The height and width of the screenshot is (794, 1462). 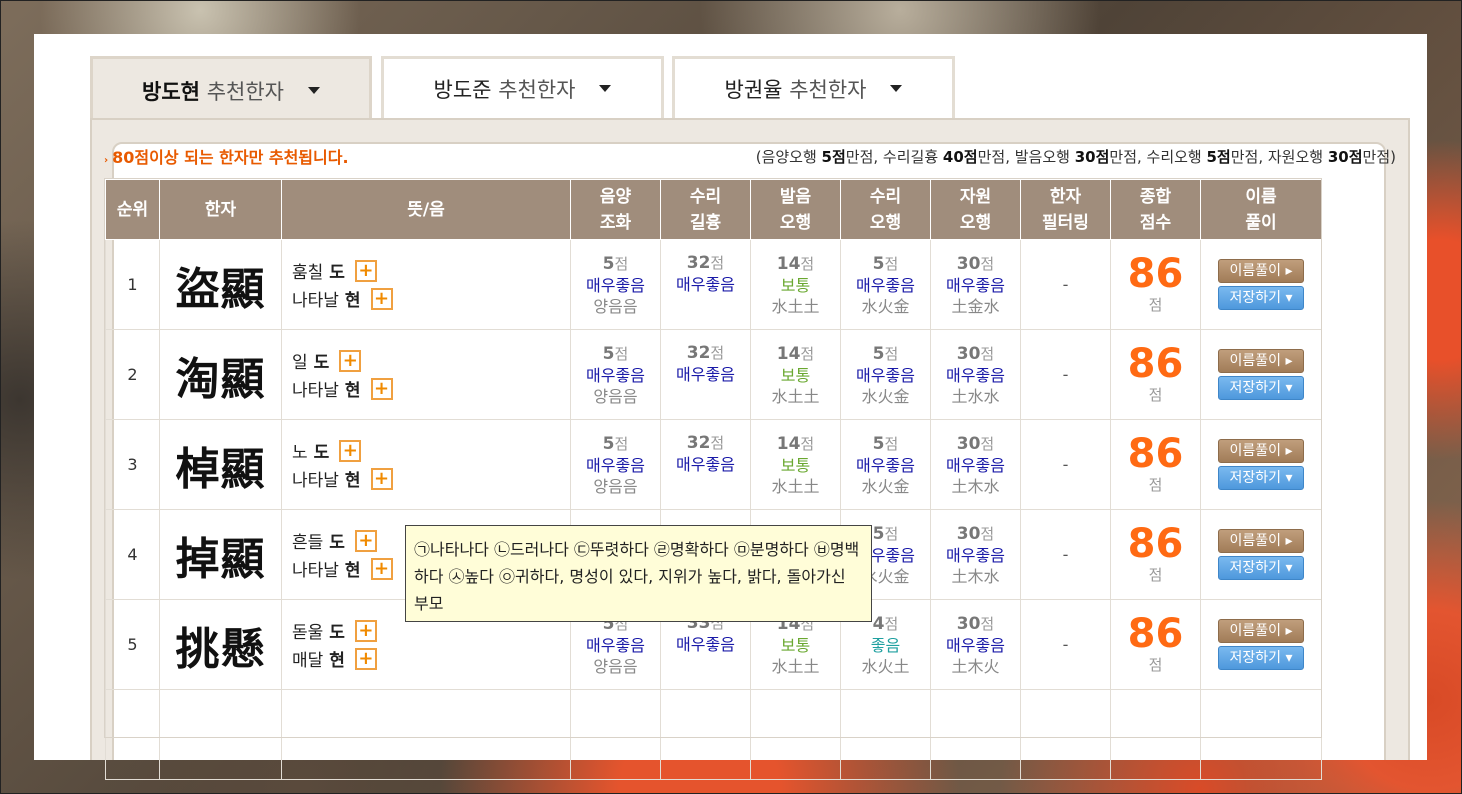 What do you see at coordinates (220, 469) in the screenshot?
I see `hanja-characters: 棹顯` at bounding box center [220, 469].